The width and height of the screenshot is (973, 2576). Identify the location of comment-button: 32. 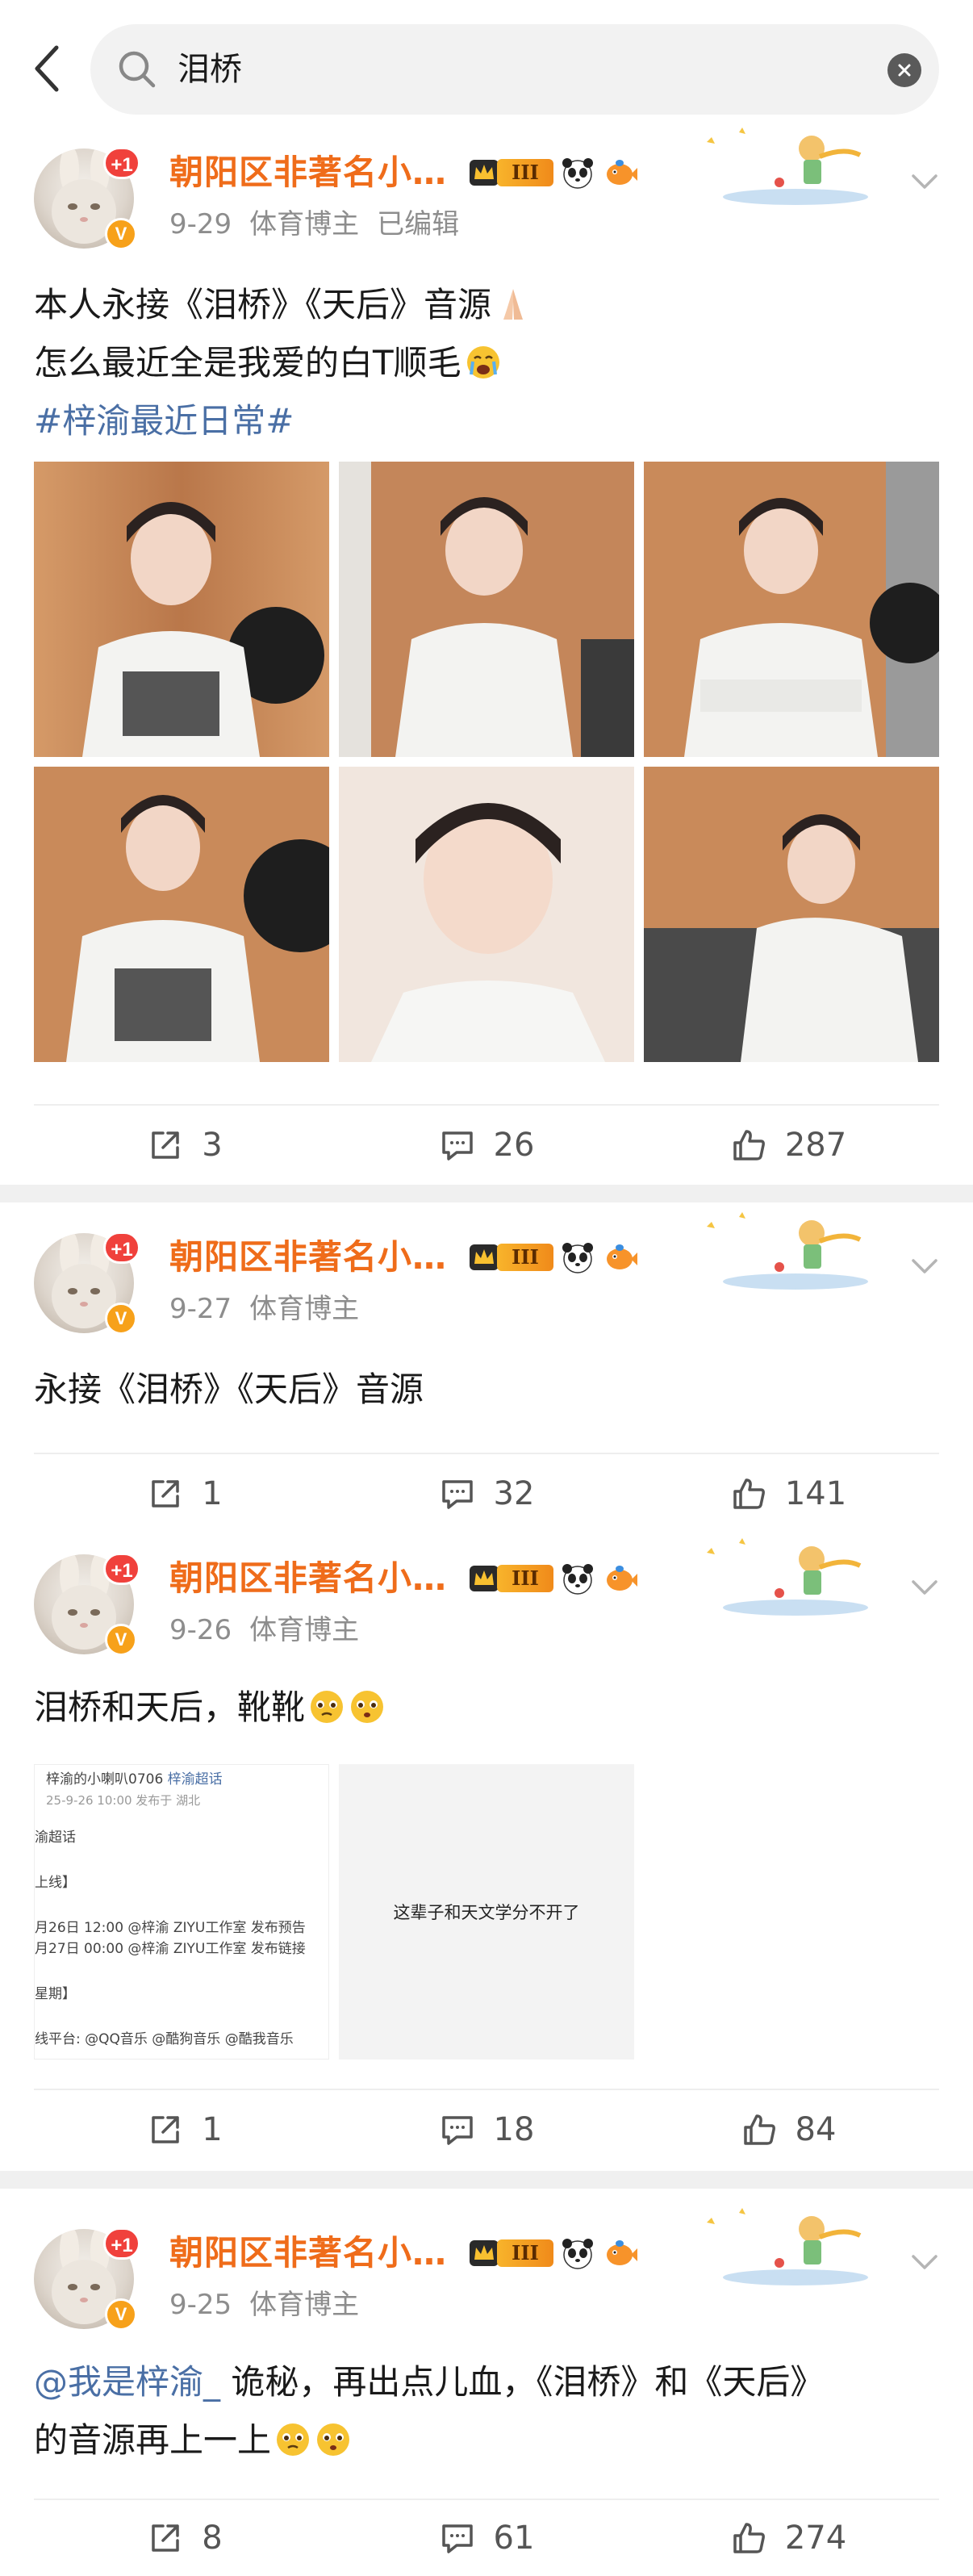
(486, 1493).